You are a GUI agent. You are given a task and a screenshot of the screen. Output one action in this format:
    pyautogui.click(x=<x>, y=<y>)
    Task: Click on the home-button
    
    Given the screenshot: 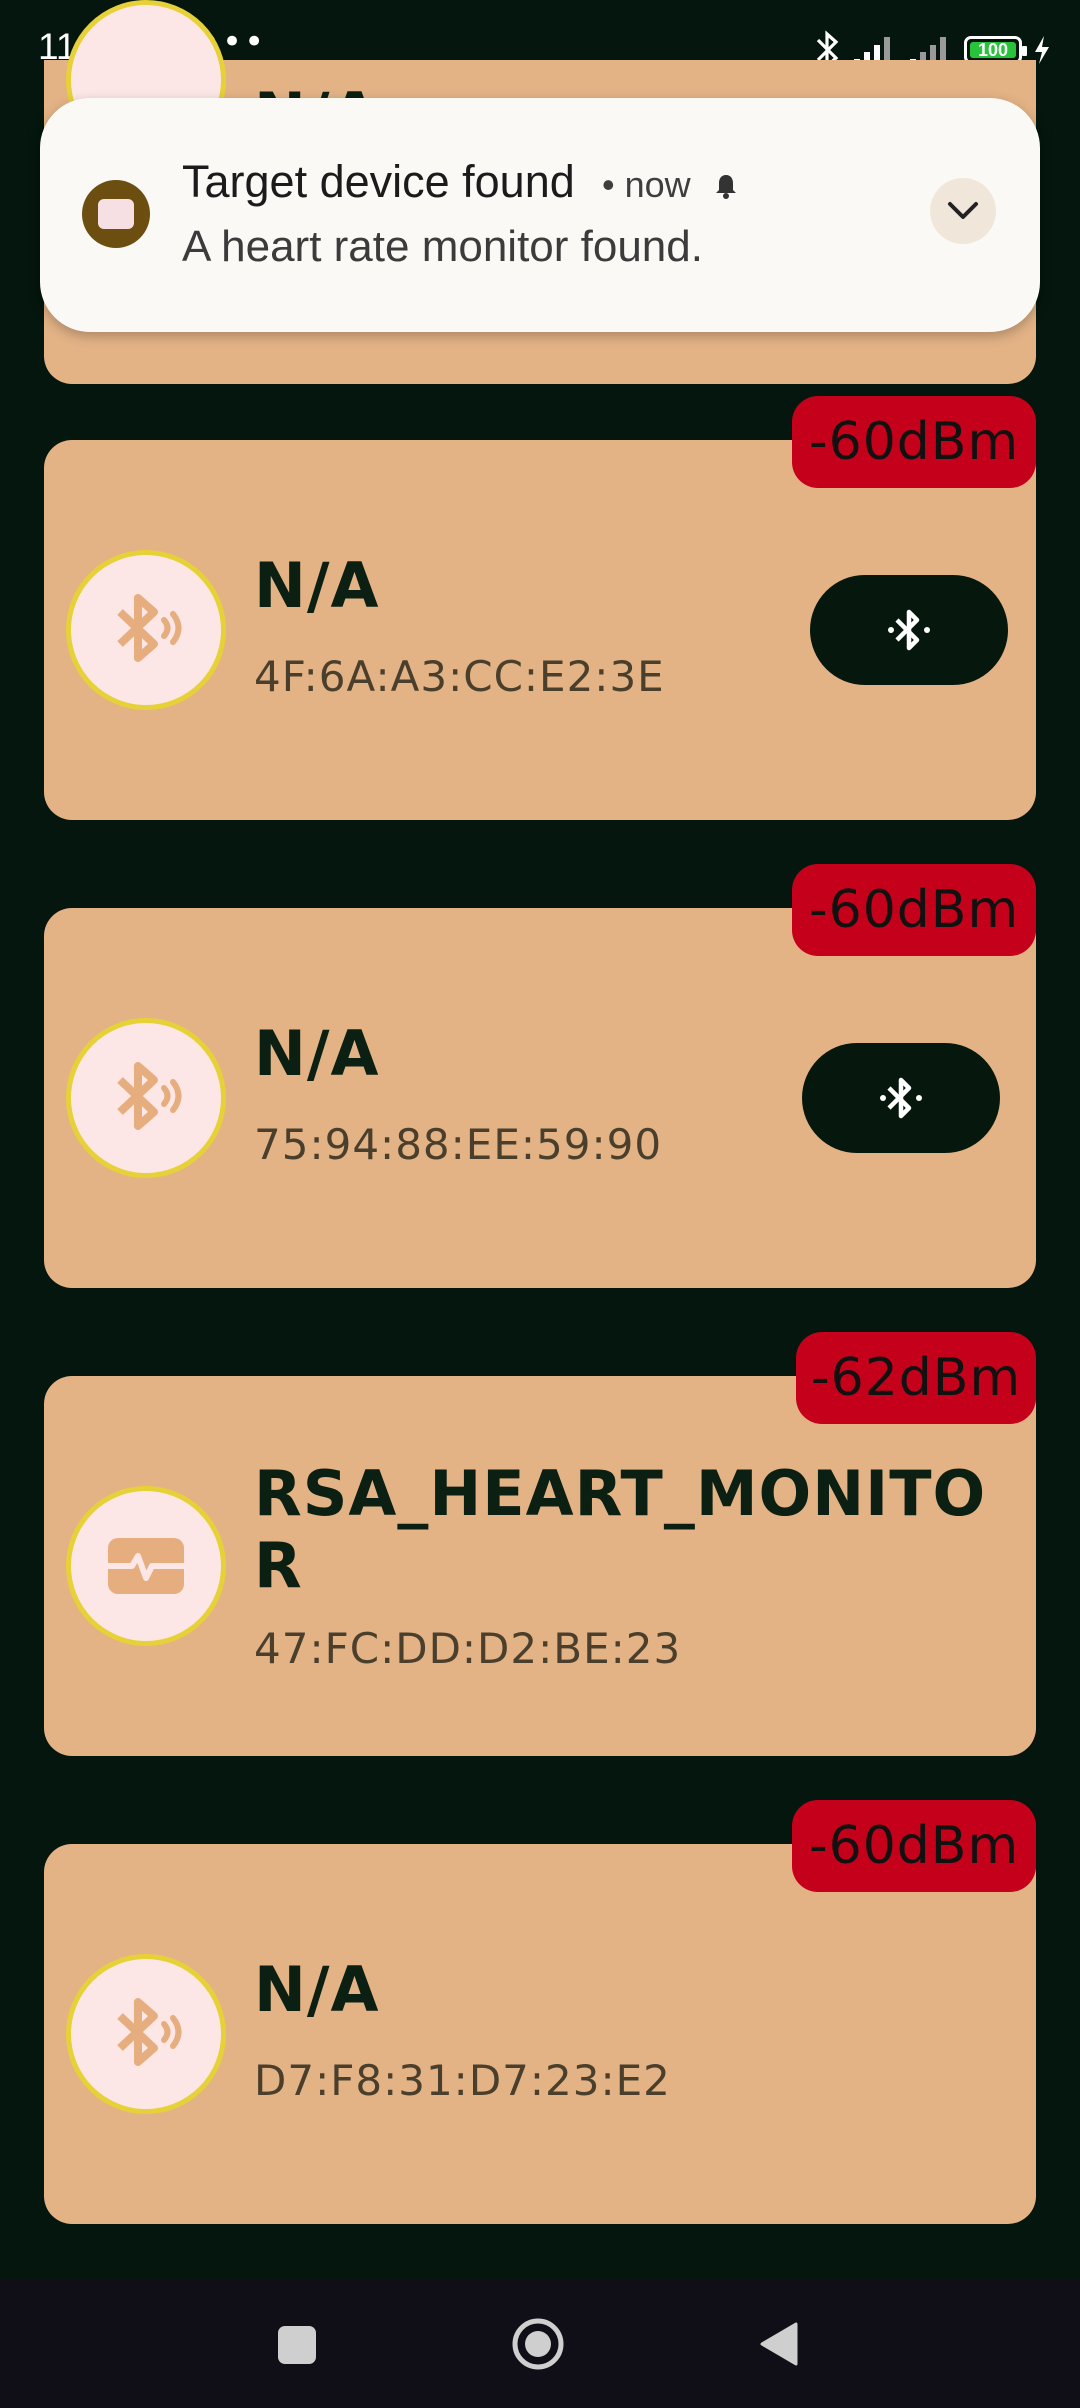 What is the action you would take?
    pyautogui.click(x=538, y=2344)
    